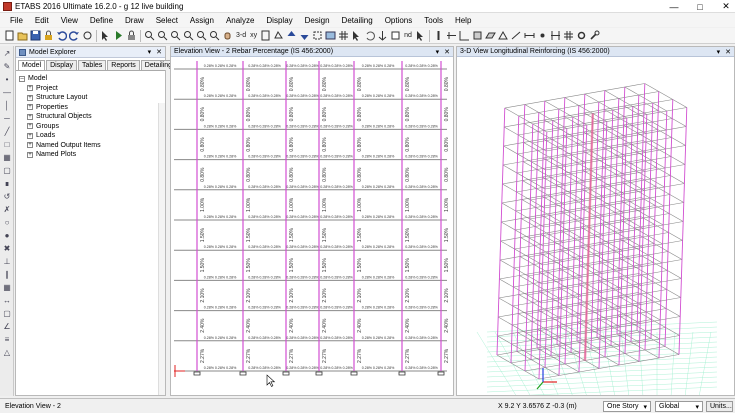 This screenshot has height=413, width=735. Describe the element at coordinates (87, 35) in the screenshot. I see `refresh-icon` at that location.